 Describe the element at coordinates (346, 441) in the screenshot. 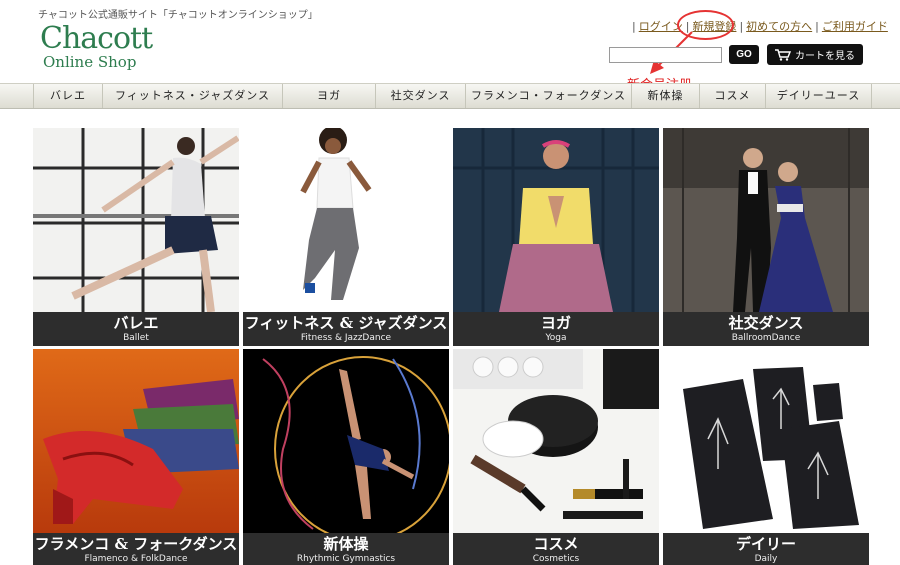

I see `rhythmic-gymnast-image` at that location.